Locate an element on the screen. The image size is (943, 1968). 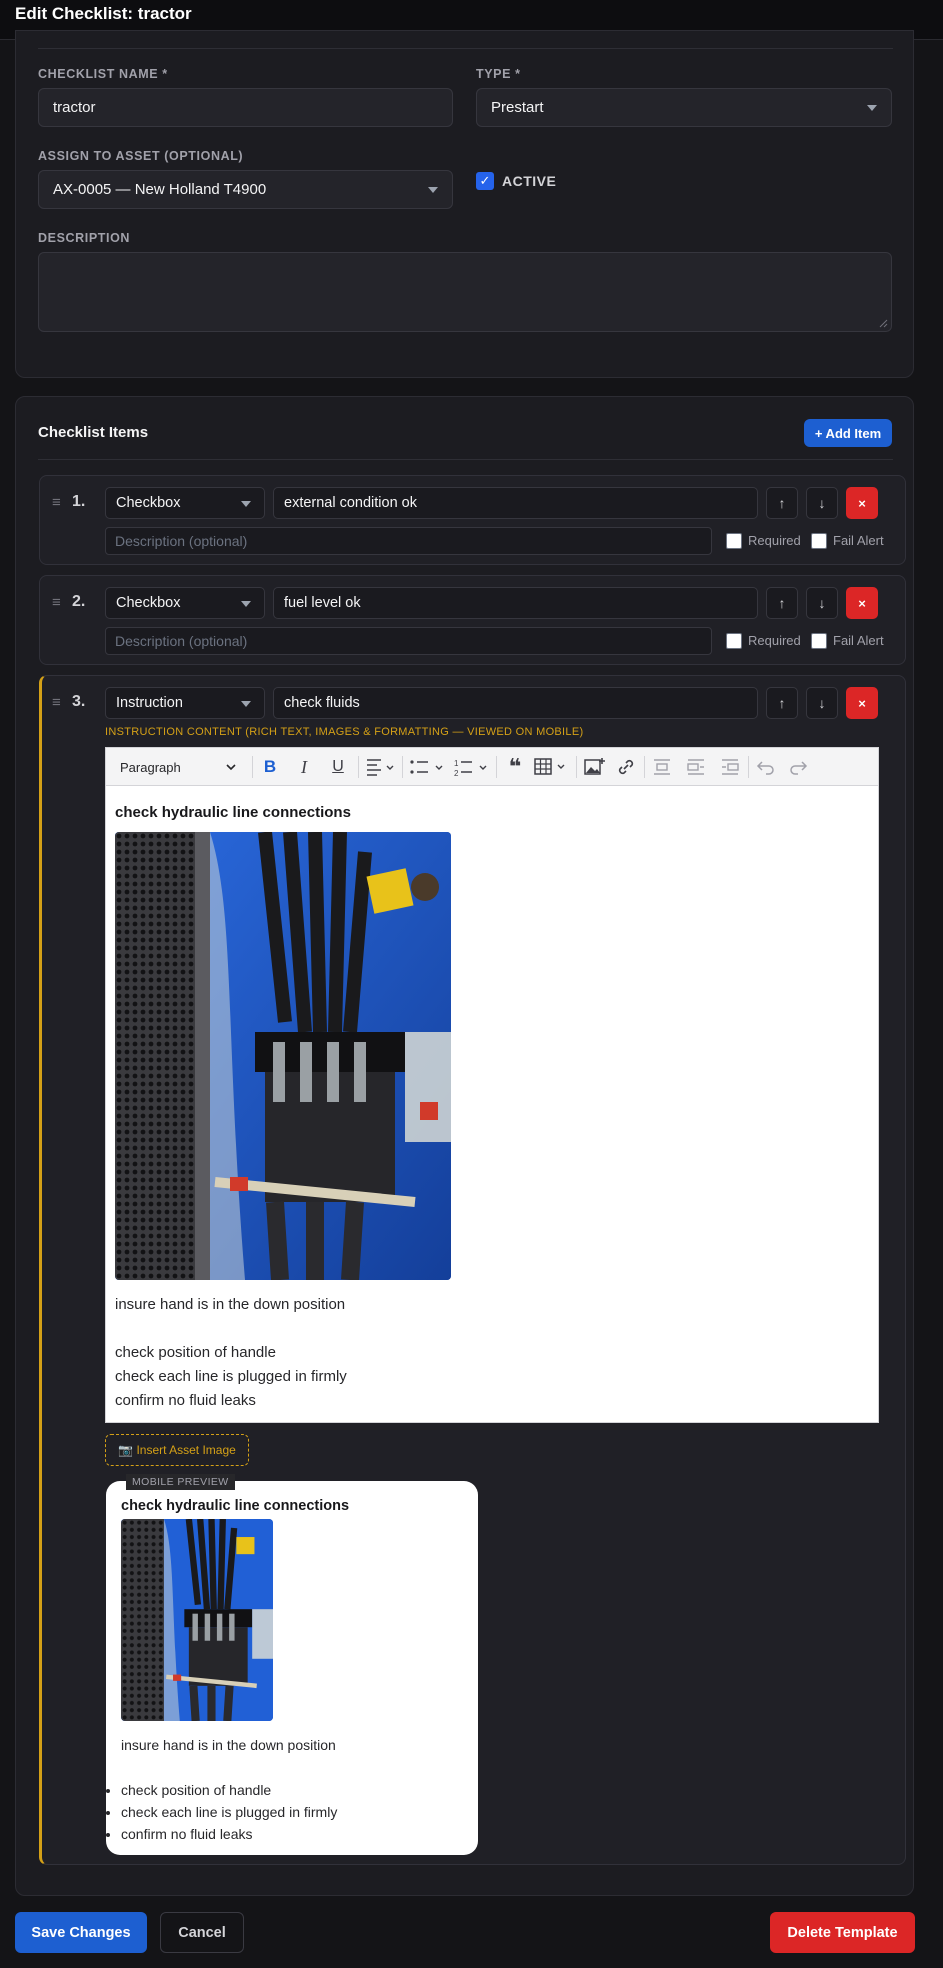
required-label: Required is located at coordinates (774, 640).